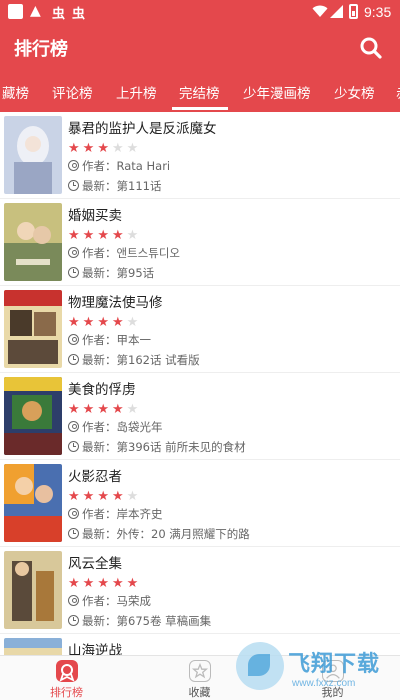 The width and height of the screenshot is (400, 700). I want to click on watermark-url: www.fxxz.com, so click(324, 683).